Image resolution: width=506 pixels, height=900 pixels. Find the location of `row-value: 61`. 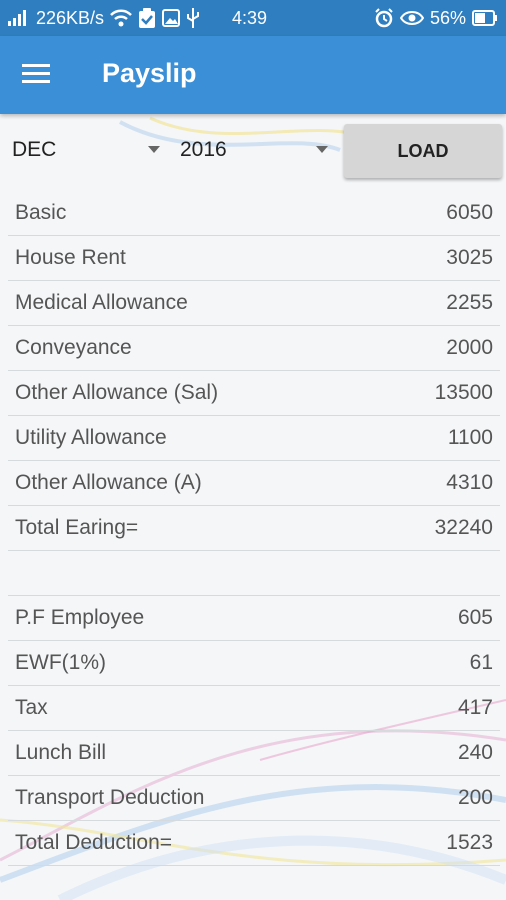

row-value: 61 is located at coordinates (481, 662).